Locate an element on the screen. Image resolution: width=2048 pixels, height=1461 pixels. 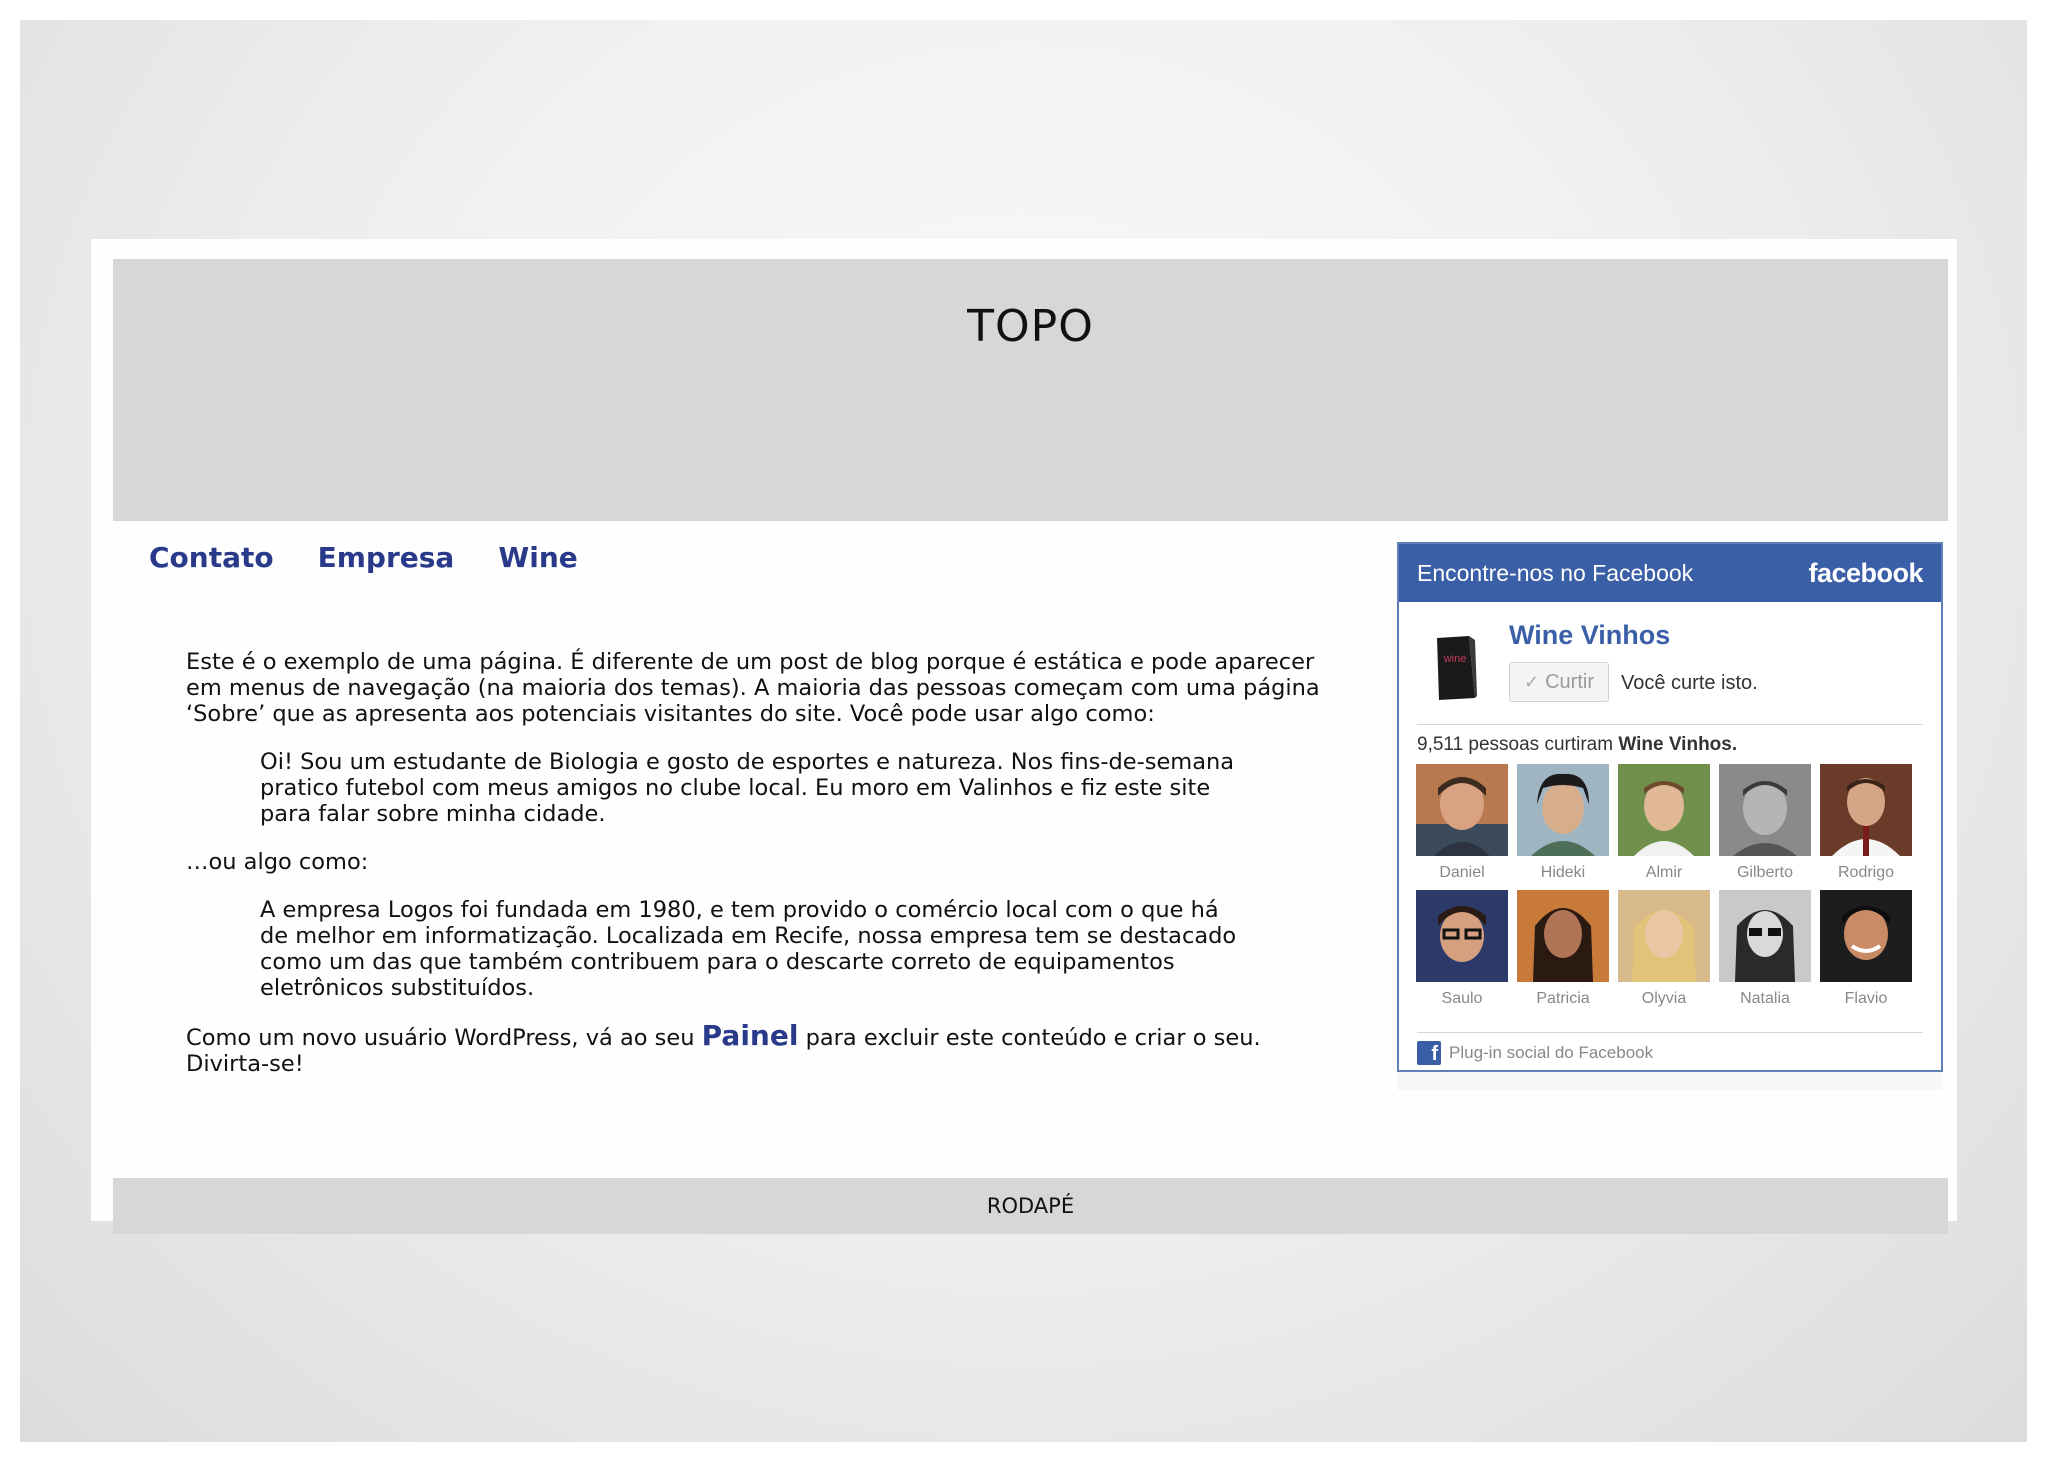
like-button-label: Curtir is located at coordinates (1569, 681).